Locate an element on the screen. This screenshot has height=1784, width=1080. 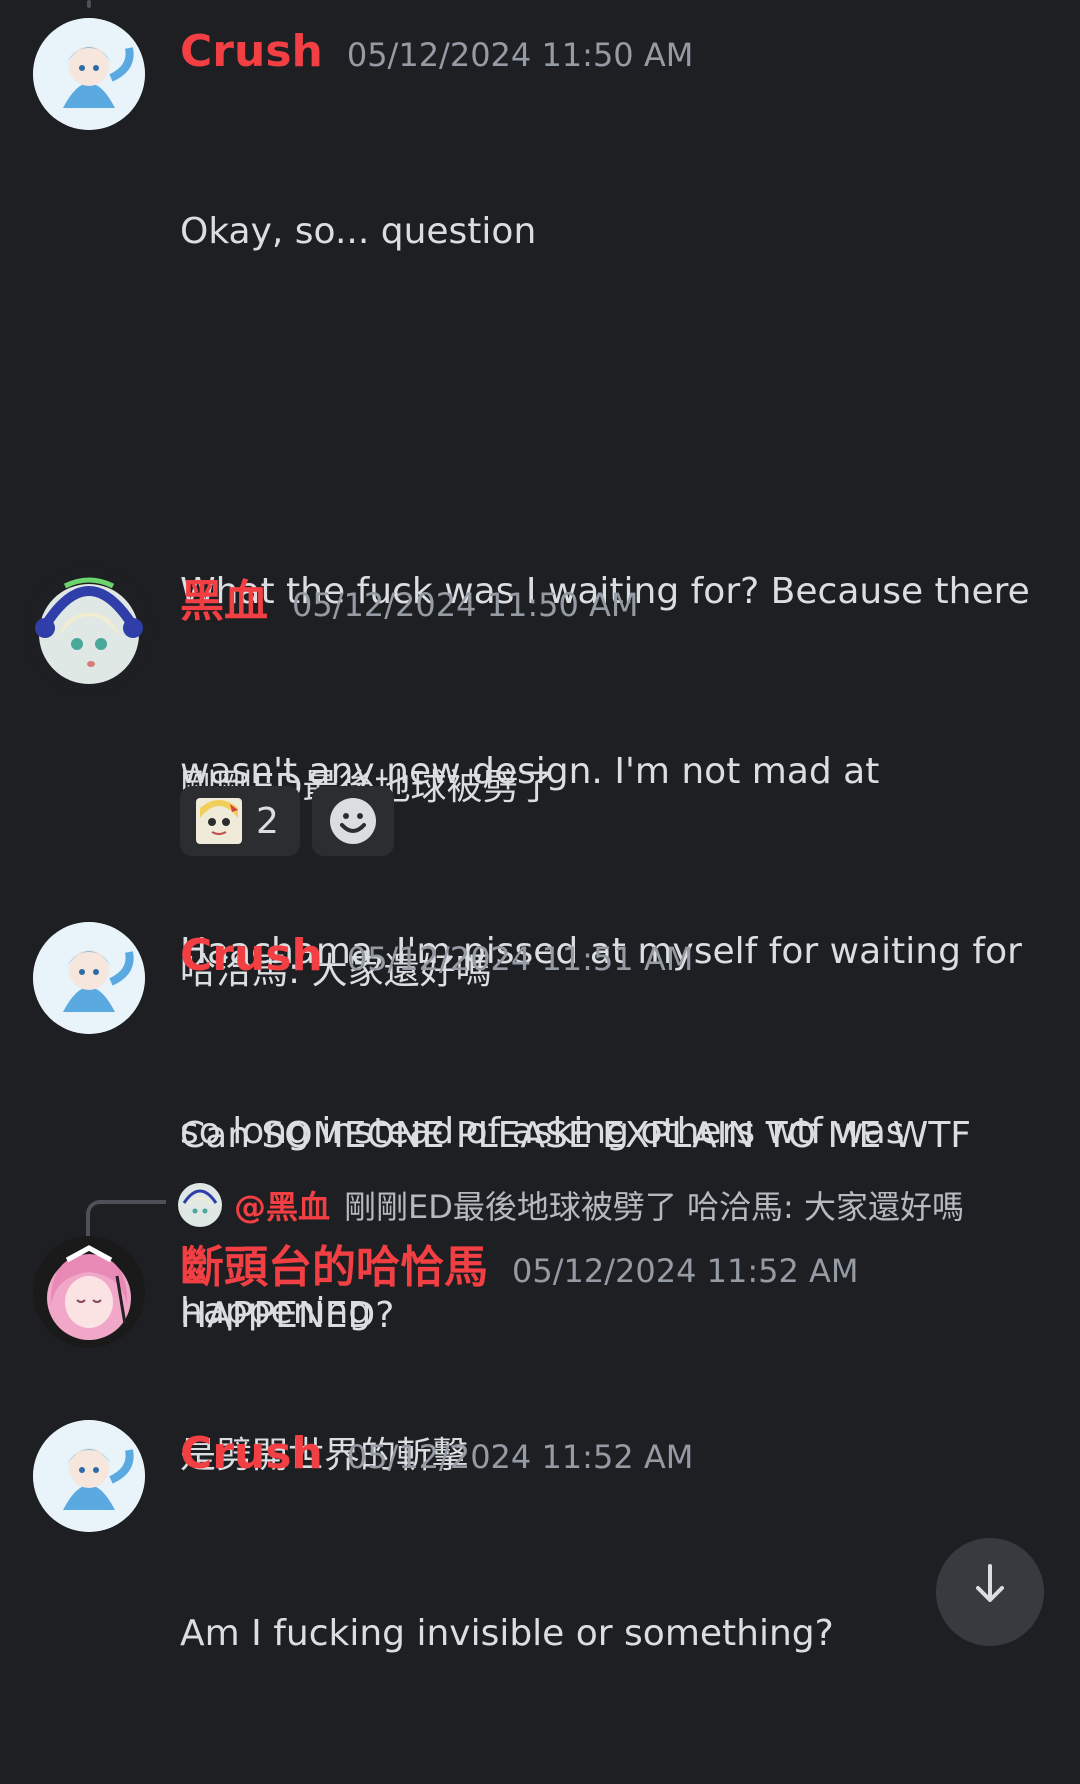
add-reaction-button is located at coordinates (353, 821).